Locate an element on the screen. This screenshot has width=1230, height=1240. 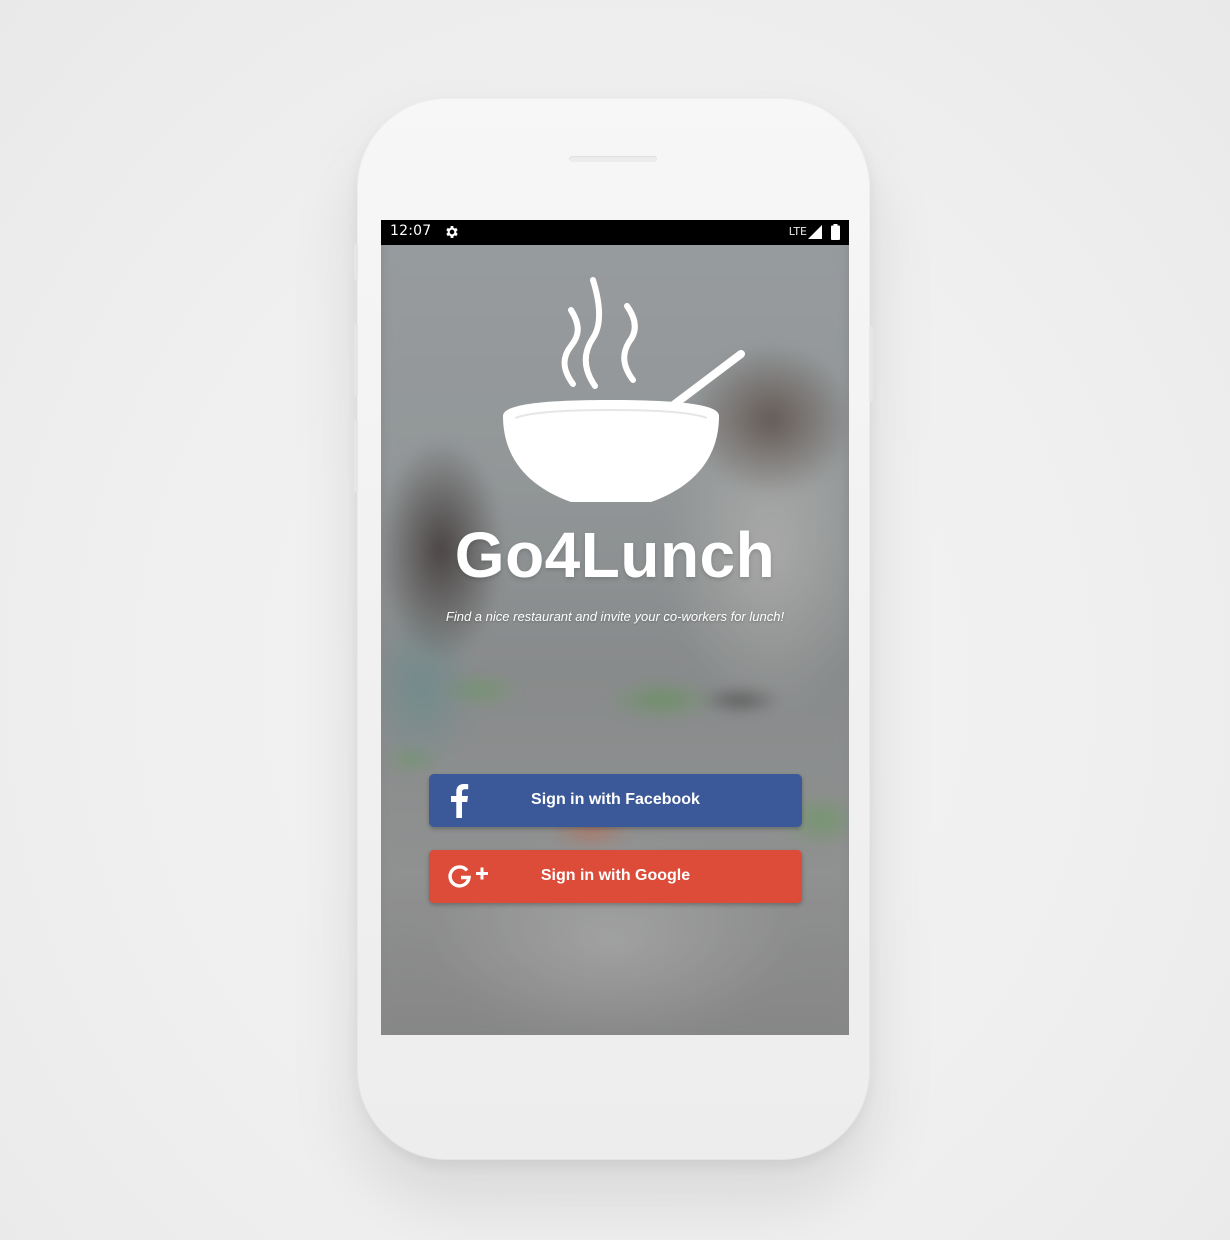
app-title: Go4Lunch is located at coordinates (615, 555).